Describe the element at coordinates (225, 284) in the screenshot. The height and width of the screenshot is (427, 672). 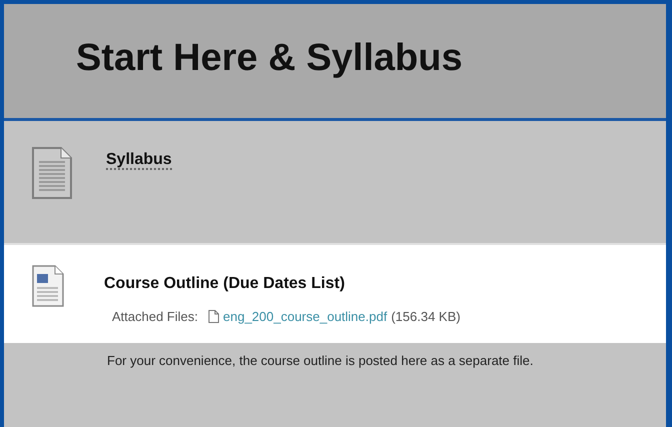
I see `item-title: Course Outline (Due Dates List)` at that location.